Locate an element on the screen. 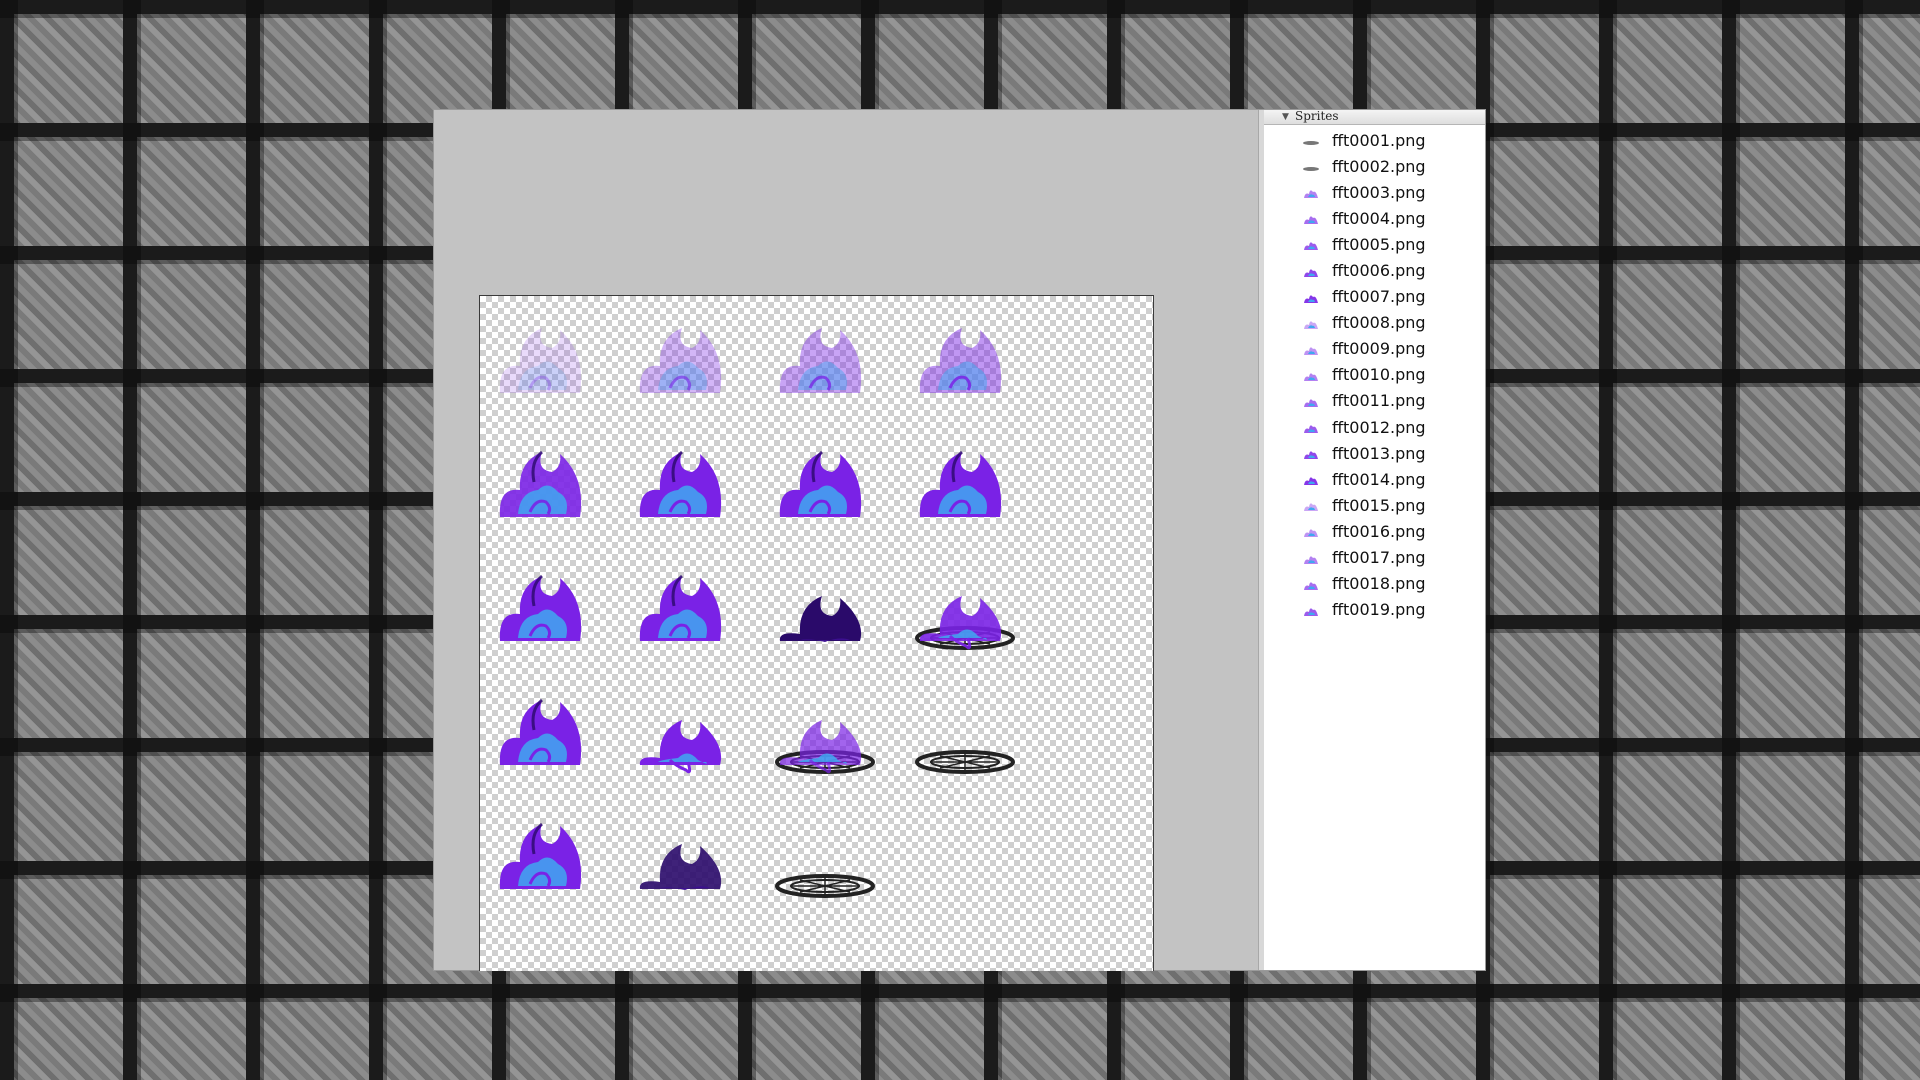  sprite-list-item: fft0009.png is located at coordinates (1374, 349).